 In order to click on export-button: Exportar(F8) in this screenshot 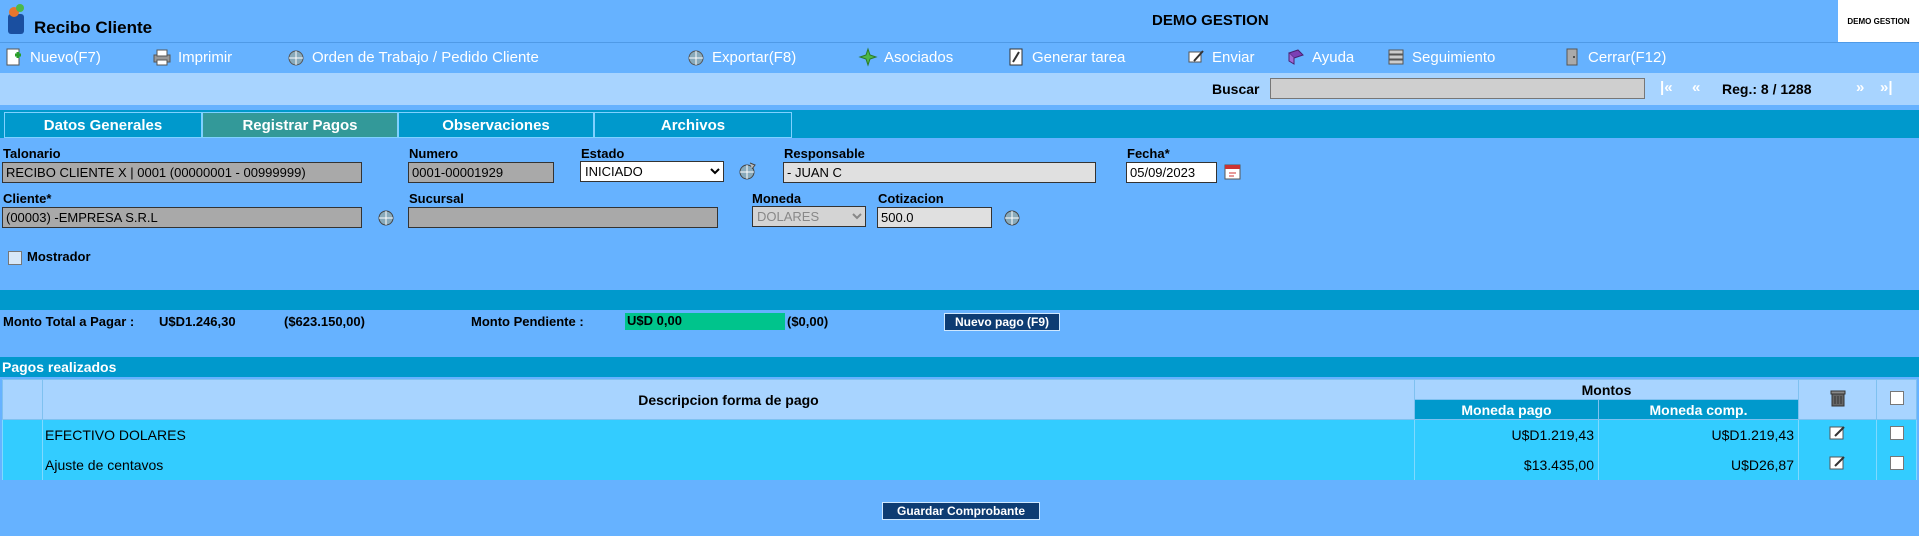, I will do `click(741, 57)`.